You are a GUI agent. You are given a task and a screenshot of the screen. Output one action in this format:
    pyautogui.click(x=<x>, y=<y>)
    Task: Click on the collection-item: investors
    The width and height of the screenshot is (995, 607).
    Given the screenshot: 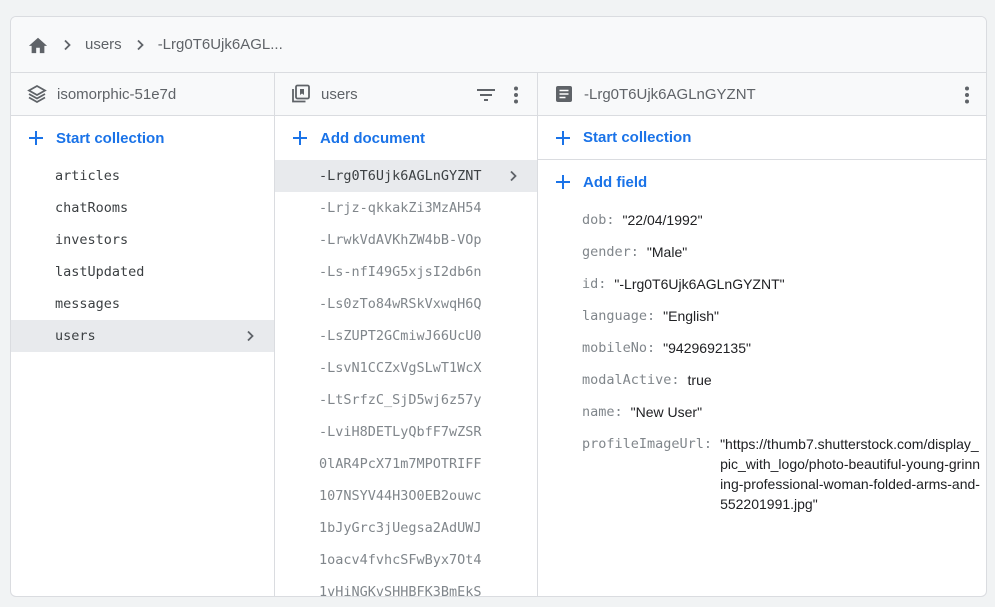 What is the action you would take?
    pyautogui.click(x=142, y=240)
    